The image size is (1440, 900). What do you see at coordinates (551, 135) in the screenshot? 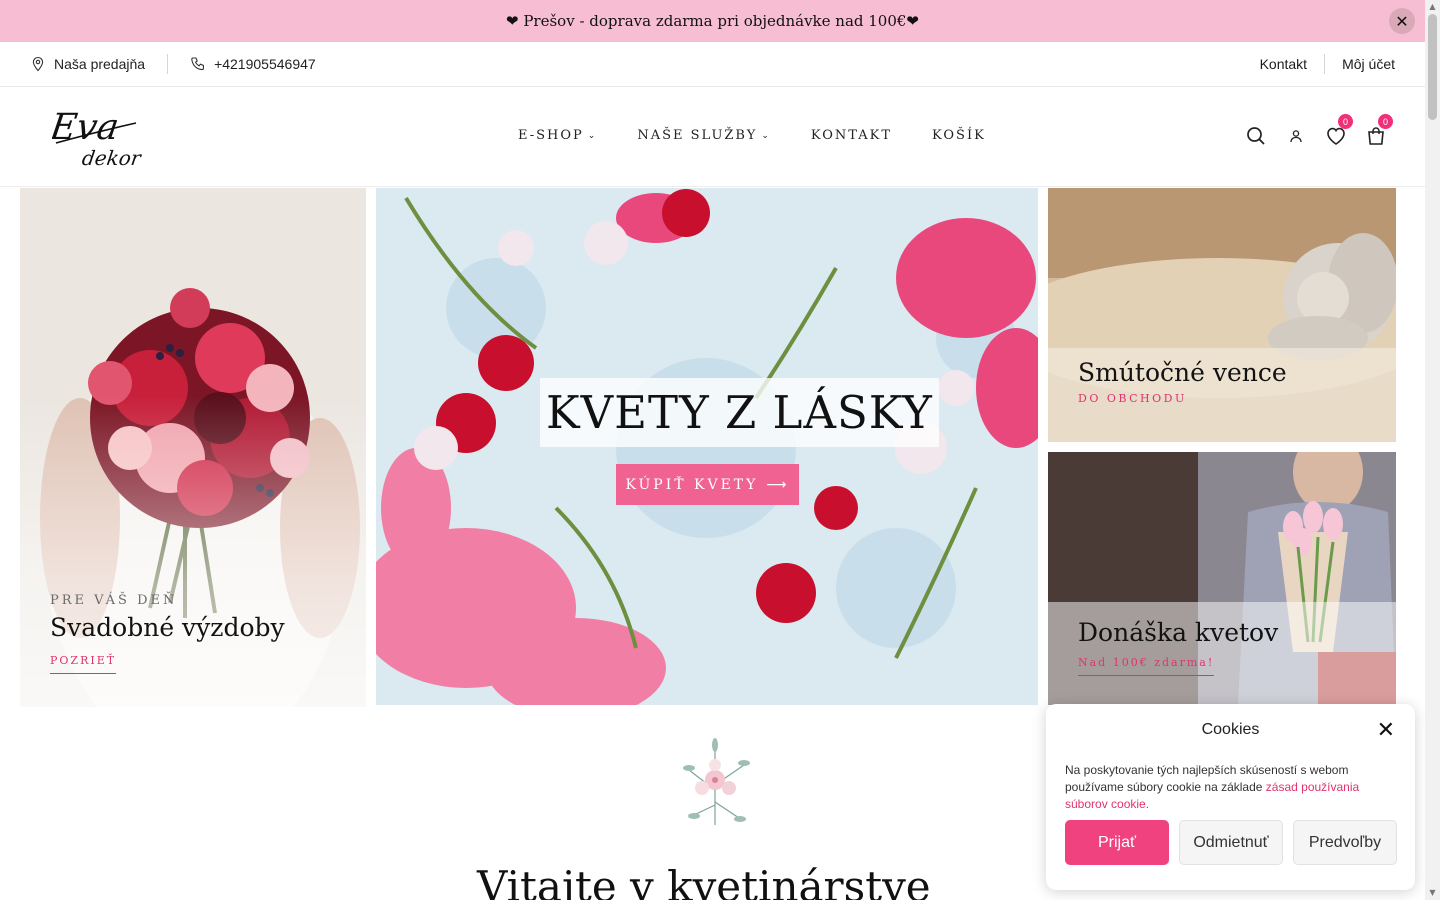
I see `nav-eshop-label: E-SHOP` at bounding box center [551, 135].